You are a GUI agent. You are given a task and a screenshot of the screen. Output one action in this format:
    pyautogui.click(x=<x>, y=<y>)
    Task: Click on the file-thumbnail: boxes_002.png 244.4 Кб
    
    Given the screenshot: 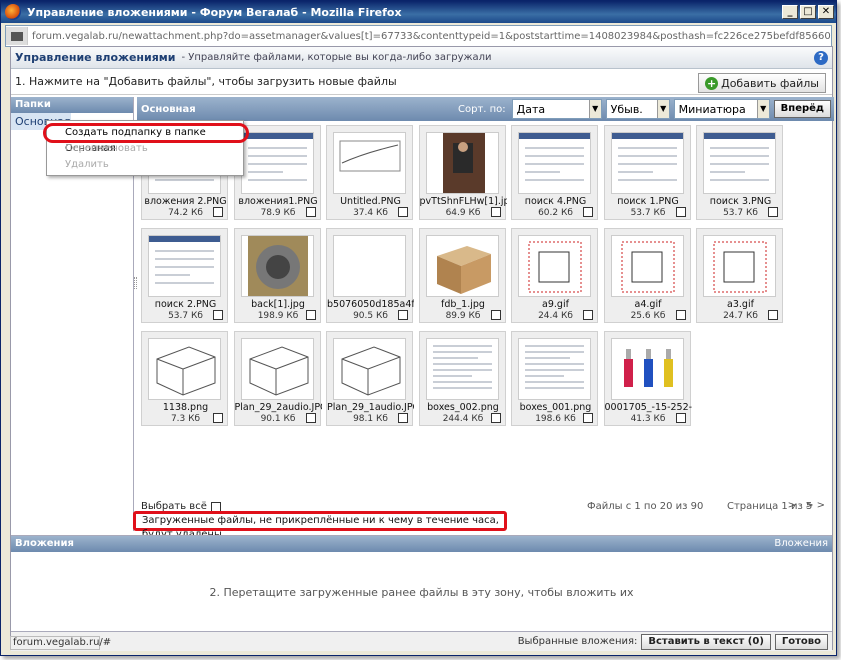 What is the action you would take?
    pyautogui.click(x=462, y=378)
    